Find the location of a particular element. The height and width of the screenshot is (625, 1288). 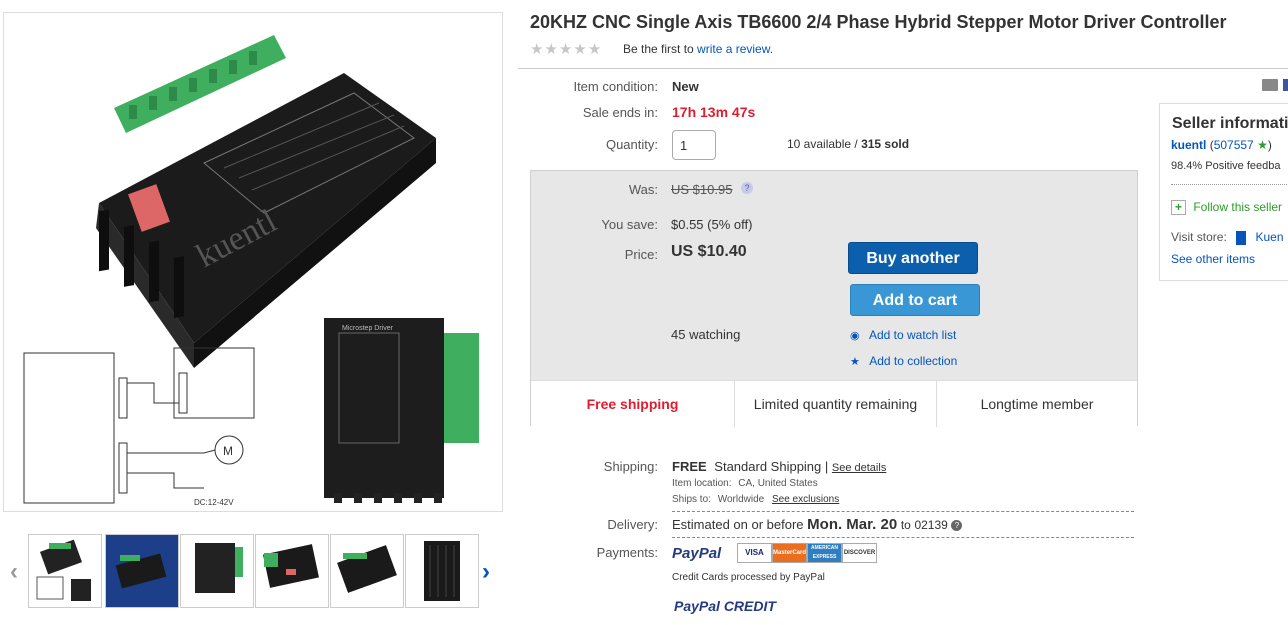

buy-another-button: Buy another is located at coordinates (913, 258).